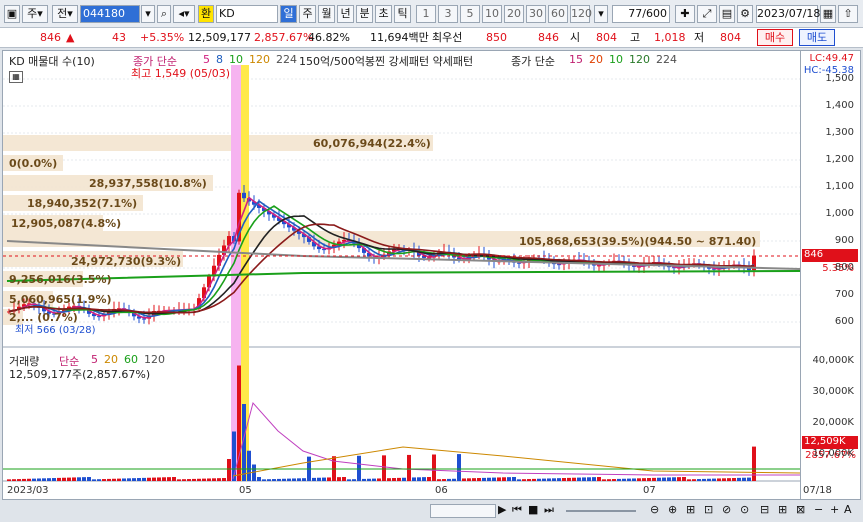  What do you see at coordinates (148, 14) in the screenshot?
I see `code-dropdown: ▾` at bounding box center [148, 14].